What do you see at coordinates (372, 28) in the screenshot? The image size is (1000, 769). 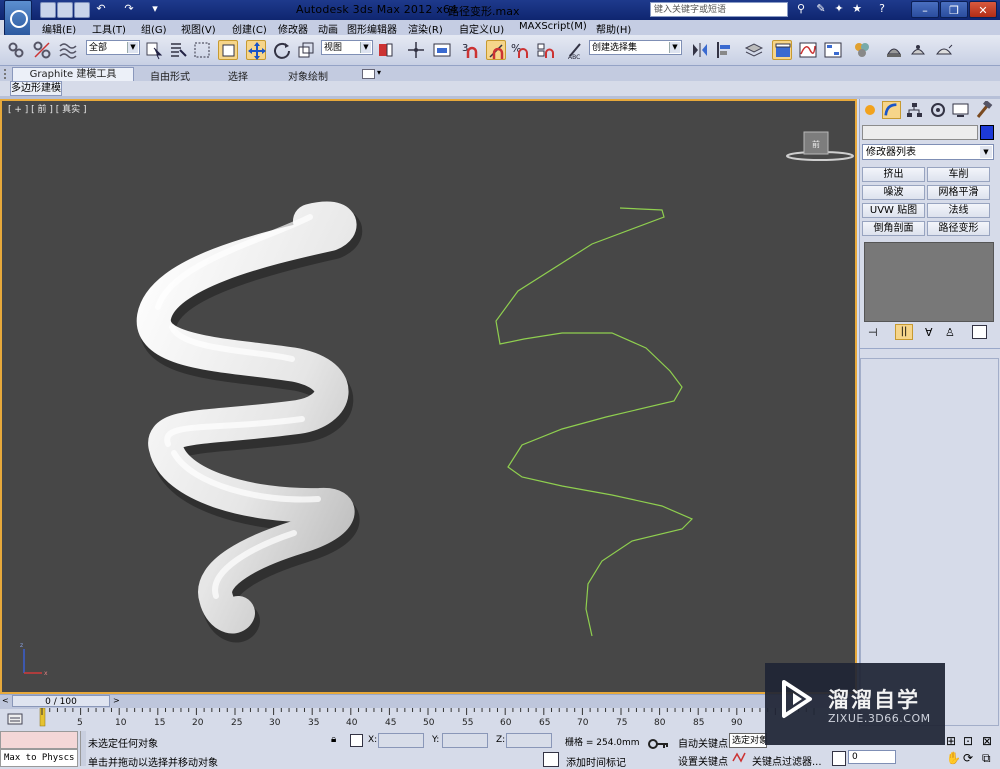 I see `menu-graph-editors: 图形编辑器` at bounding box center [372, 28].